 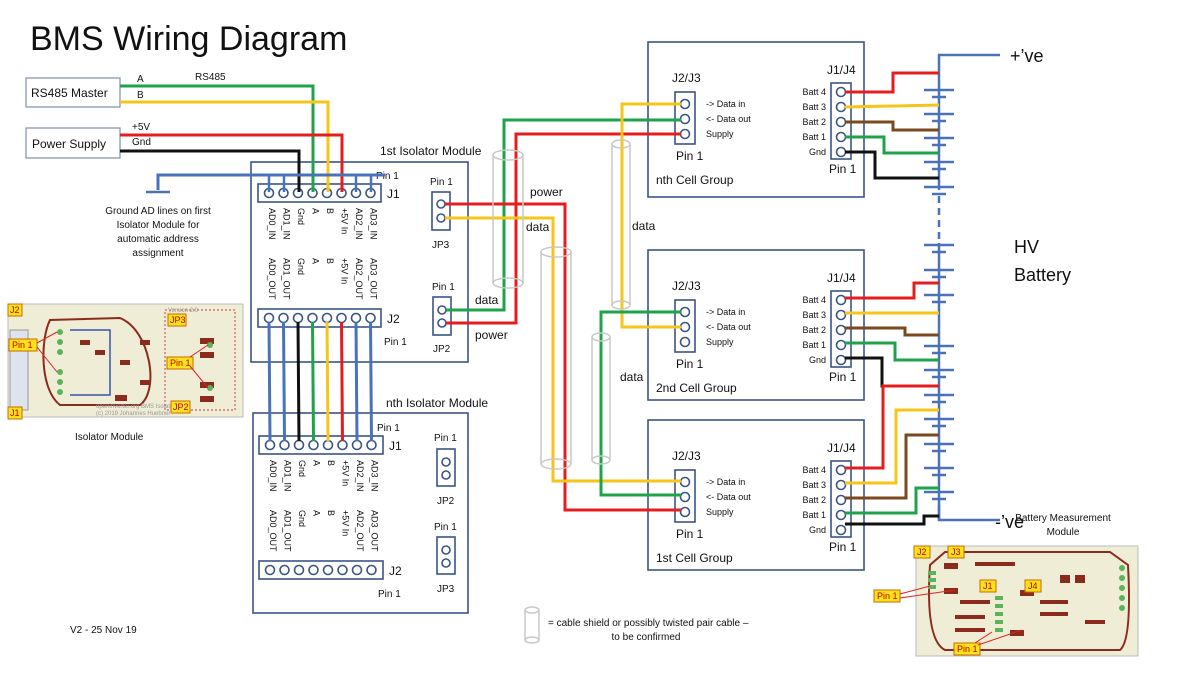 I want to click on svg-text: <- Data out, so click(x=728, y=497).